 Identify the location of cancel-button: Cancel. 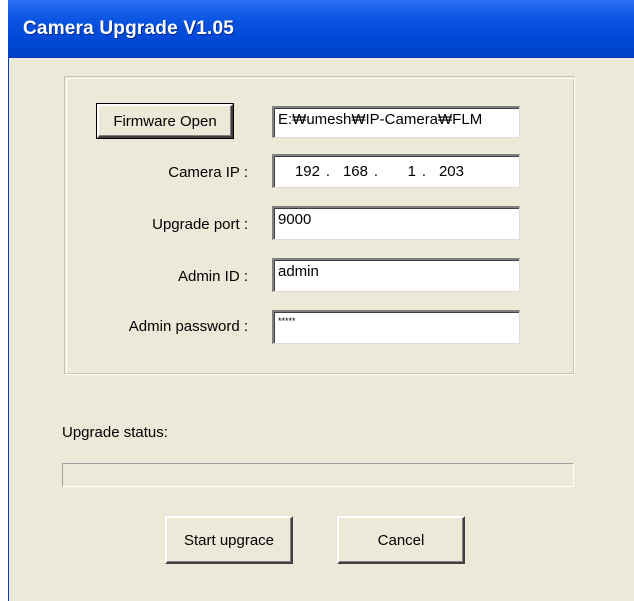
(401, 540).